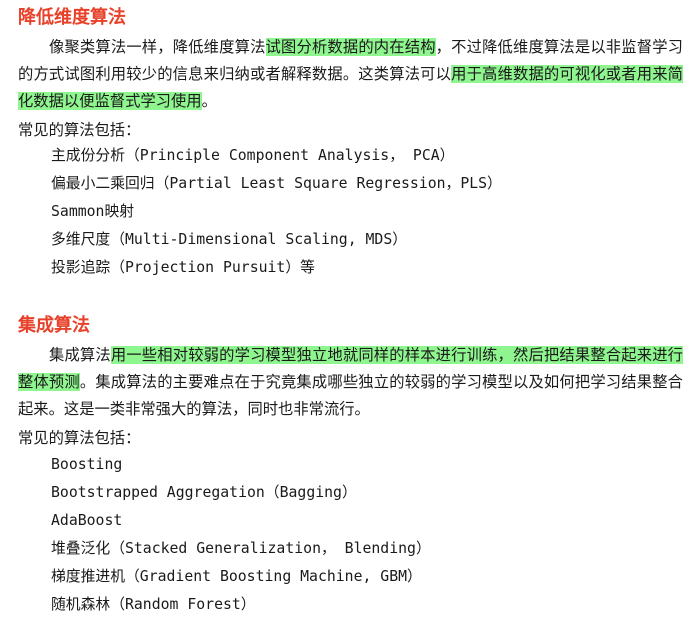  What do you see at coordinates (72, 17) in the screenshot?
I see `section-title-dimensionality-reduction: 降低维度算法` at bounding box center [72, 17].